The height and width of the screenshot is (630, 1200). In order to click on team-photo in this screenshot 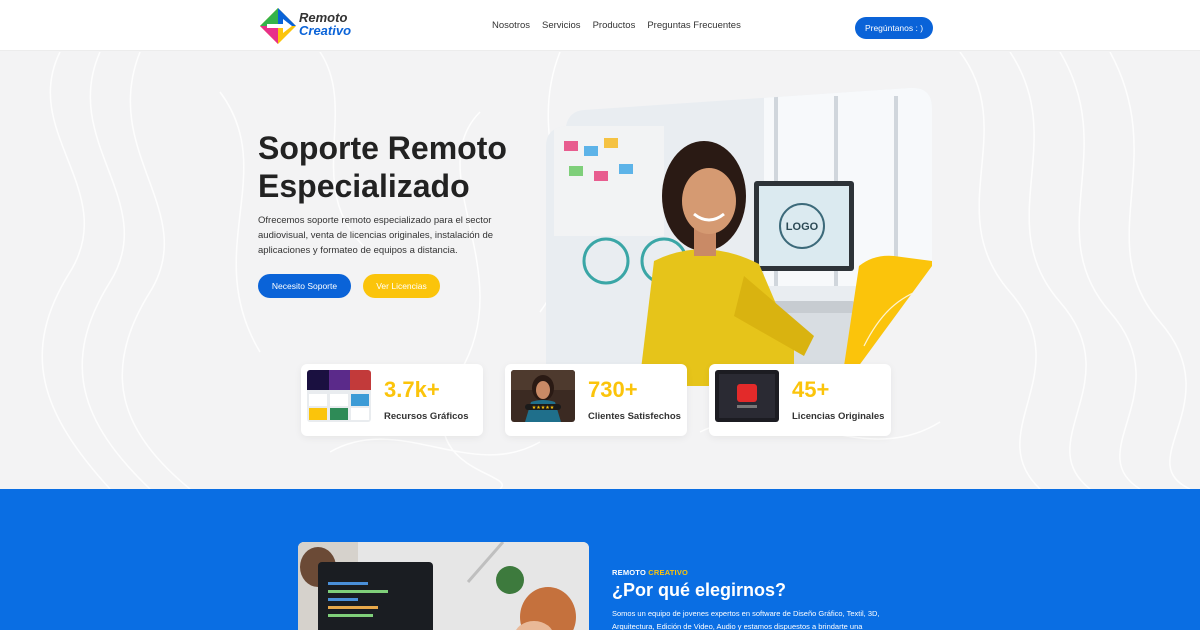, I will do `click(443, 586)`.